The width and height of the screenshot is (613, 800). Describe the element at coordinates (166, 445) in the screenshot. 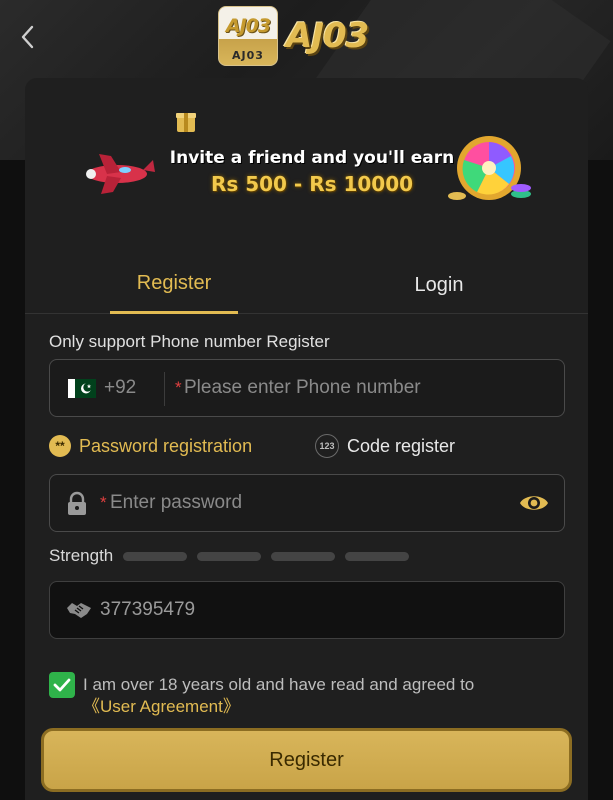

I see `password-registration-label: Password registration` at that location.